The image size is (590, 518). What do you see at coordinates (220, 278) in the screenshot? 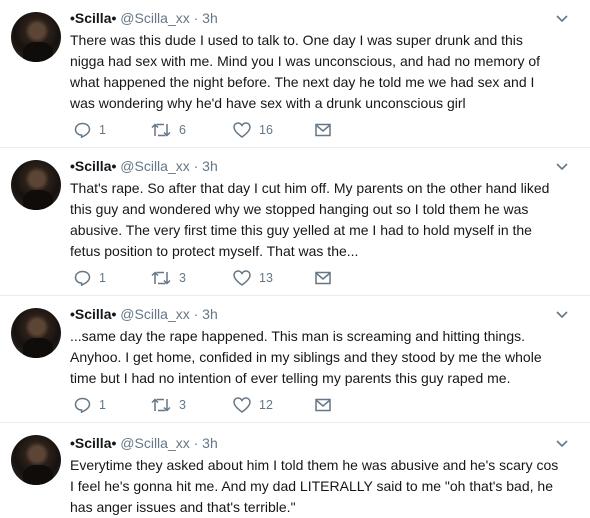
I see `tweet-actions: 1 3 13` at bounding box center [220, 278].